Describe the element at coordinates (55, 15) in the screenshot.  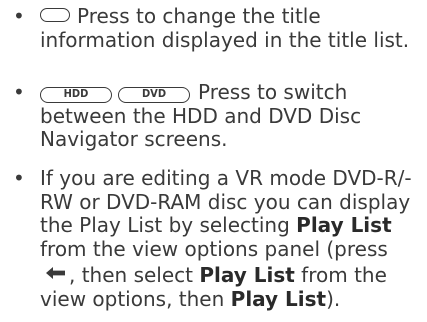
I see `blank-rounded-button-icon` at that location.